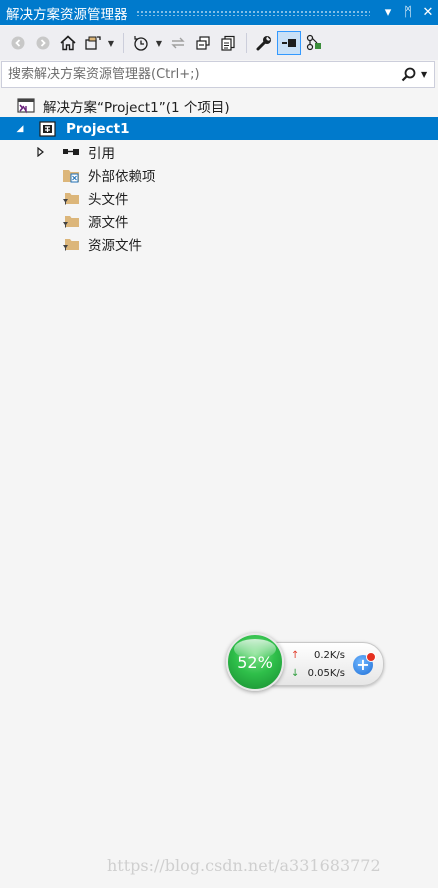  I want to click on class-diagram-icon, so click(313, 42).